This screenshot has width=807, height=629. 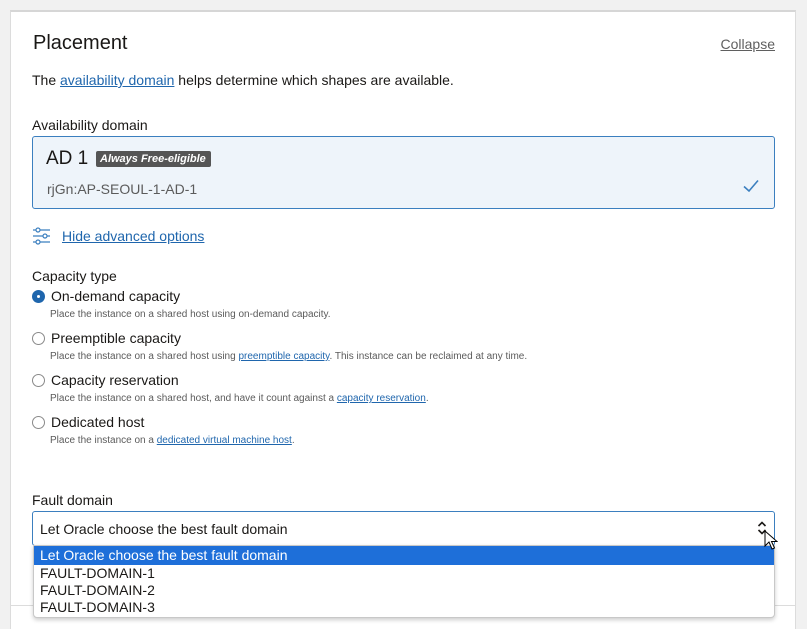 What do you see at coordinates (41, 236) in the screenshot?
I see `sliders-icon` at bounding box center [41, 236].